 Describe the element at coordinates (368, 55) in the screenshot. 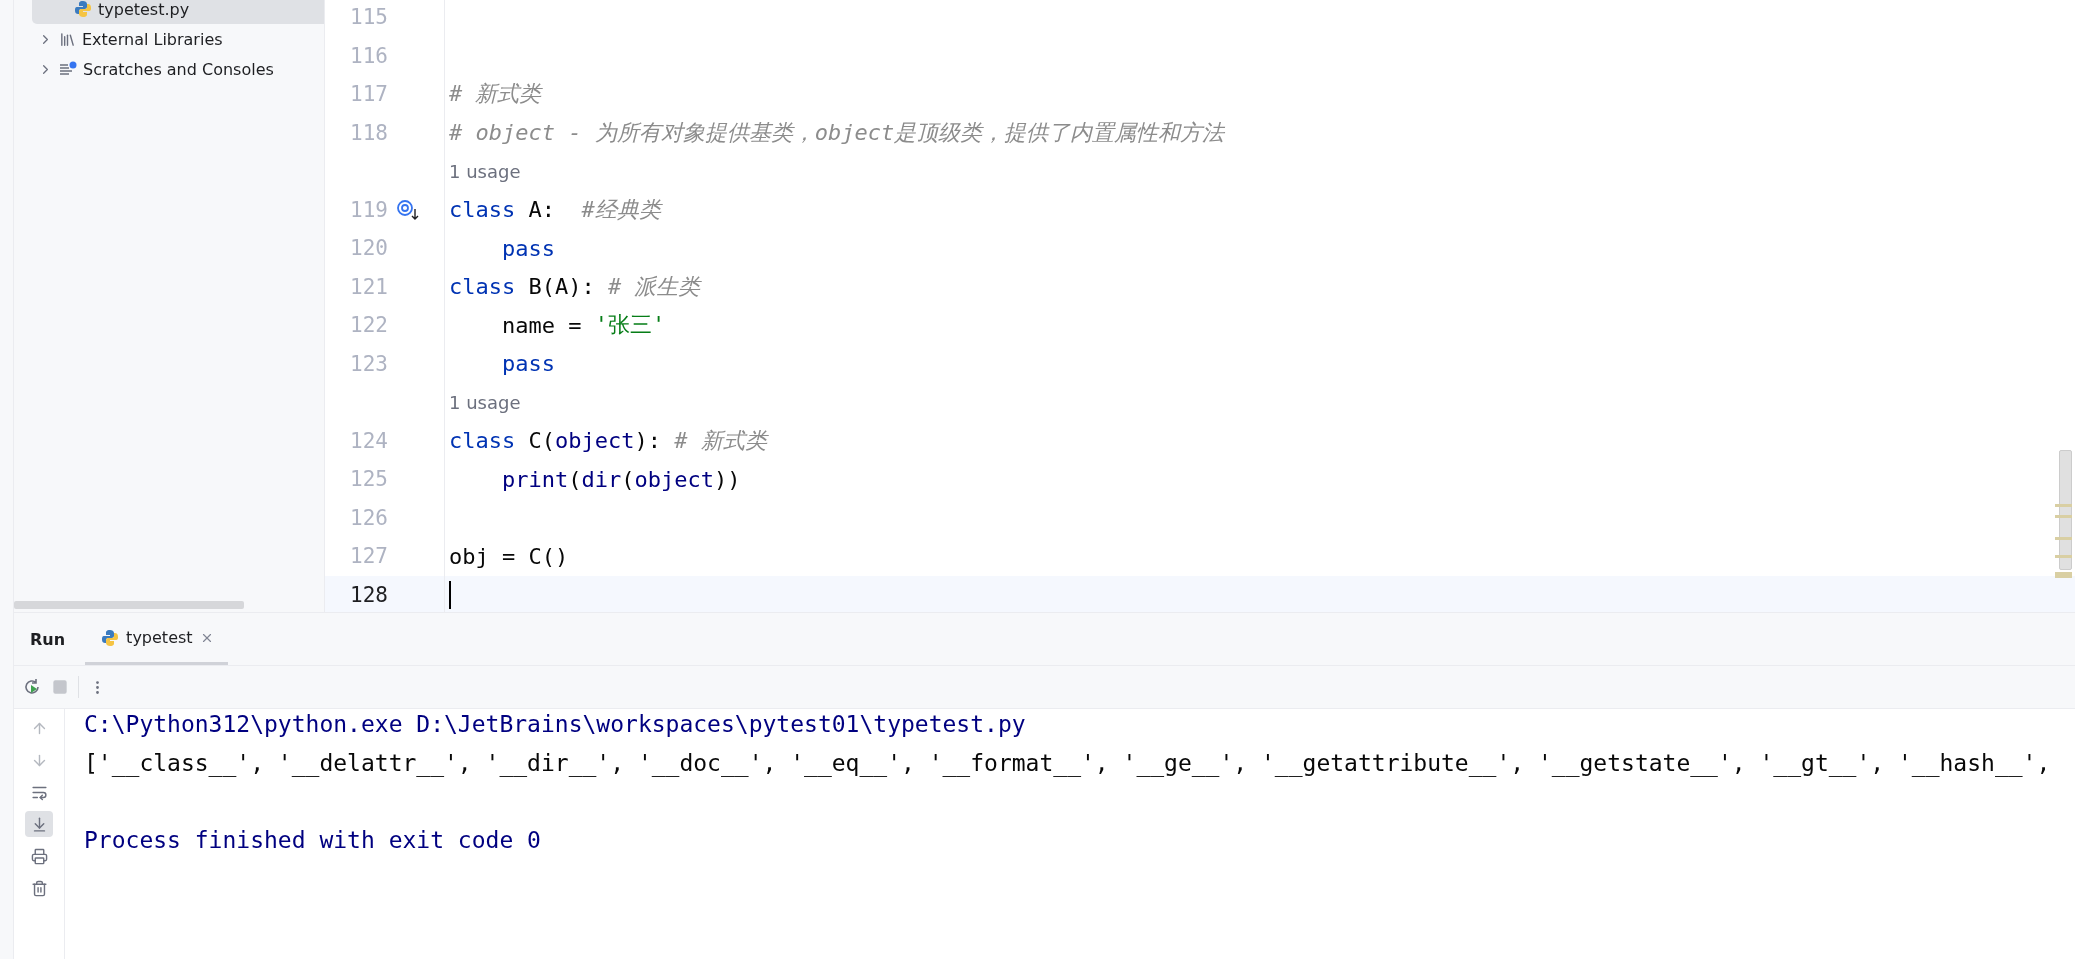

I see `line-number: 116` at that location.